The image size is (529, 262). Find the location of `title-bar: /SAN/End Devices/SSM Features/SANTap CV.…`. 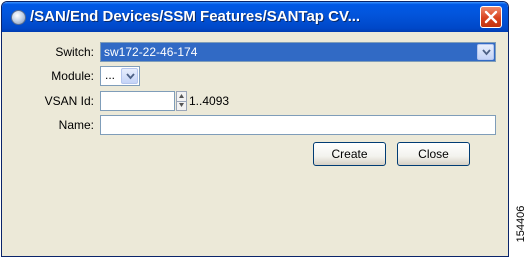

title-bar: /SAN/End Devices/SSM Features/SANTap CV.… is located at coordinates (255, 17).